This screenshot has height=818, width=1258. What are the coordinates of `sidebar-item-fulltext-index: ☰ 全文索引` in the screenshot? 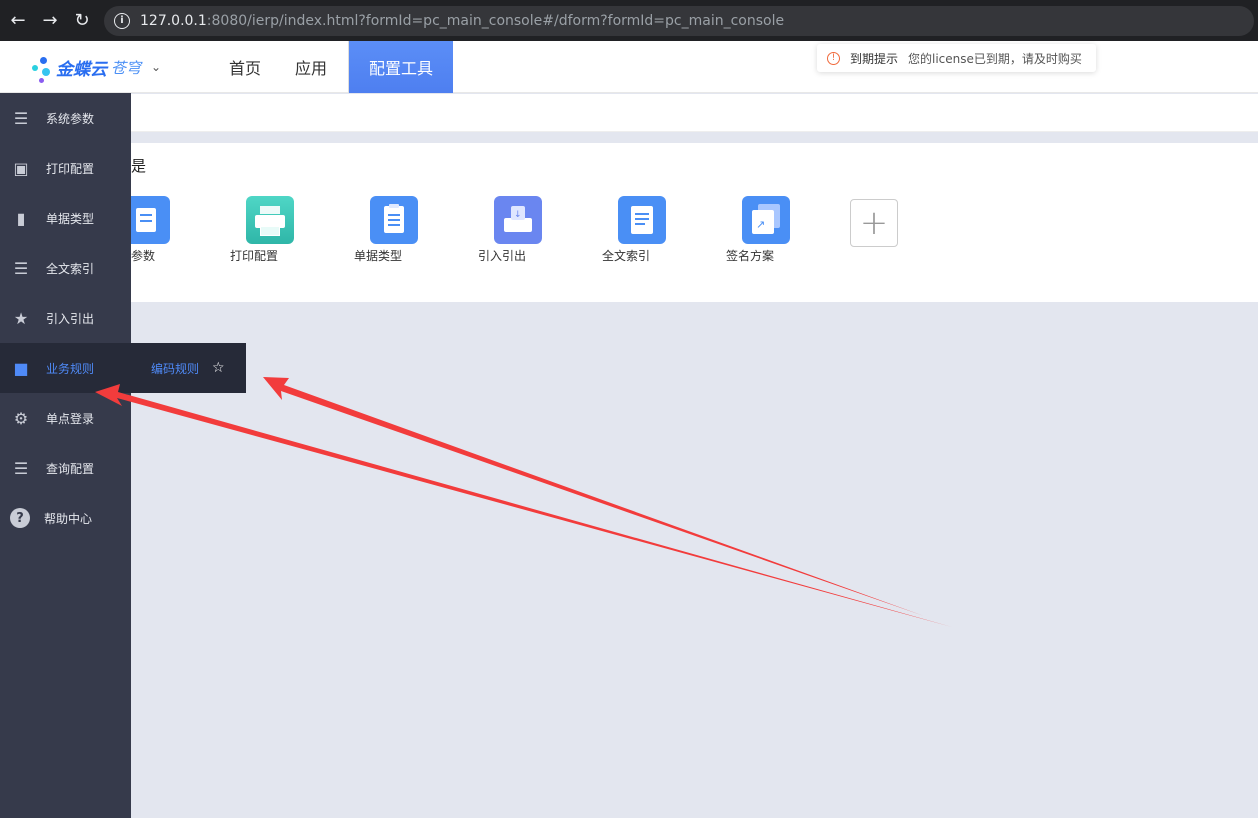 It's located at (65, 268).